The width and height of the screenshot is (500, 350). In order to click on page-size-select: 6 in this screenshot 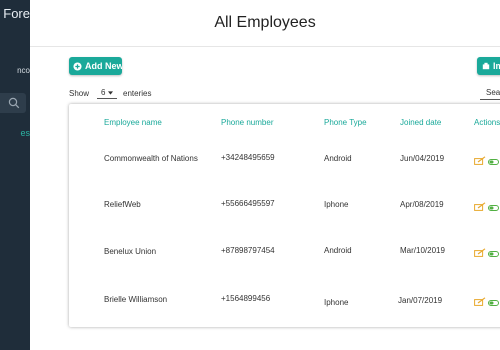, I will do `click(107, 93)`.